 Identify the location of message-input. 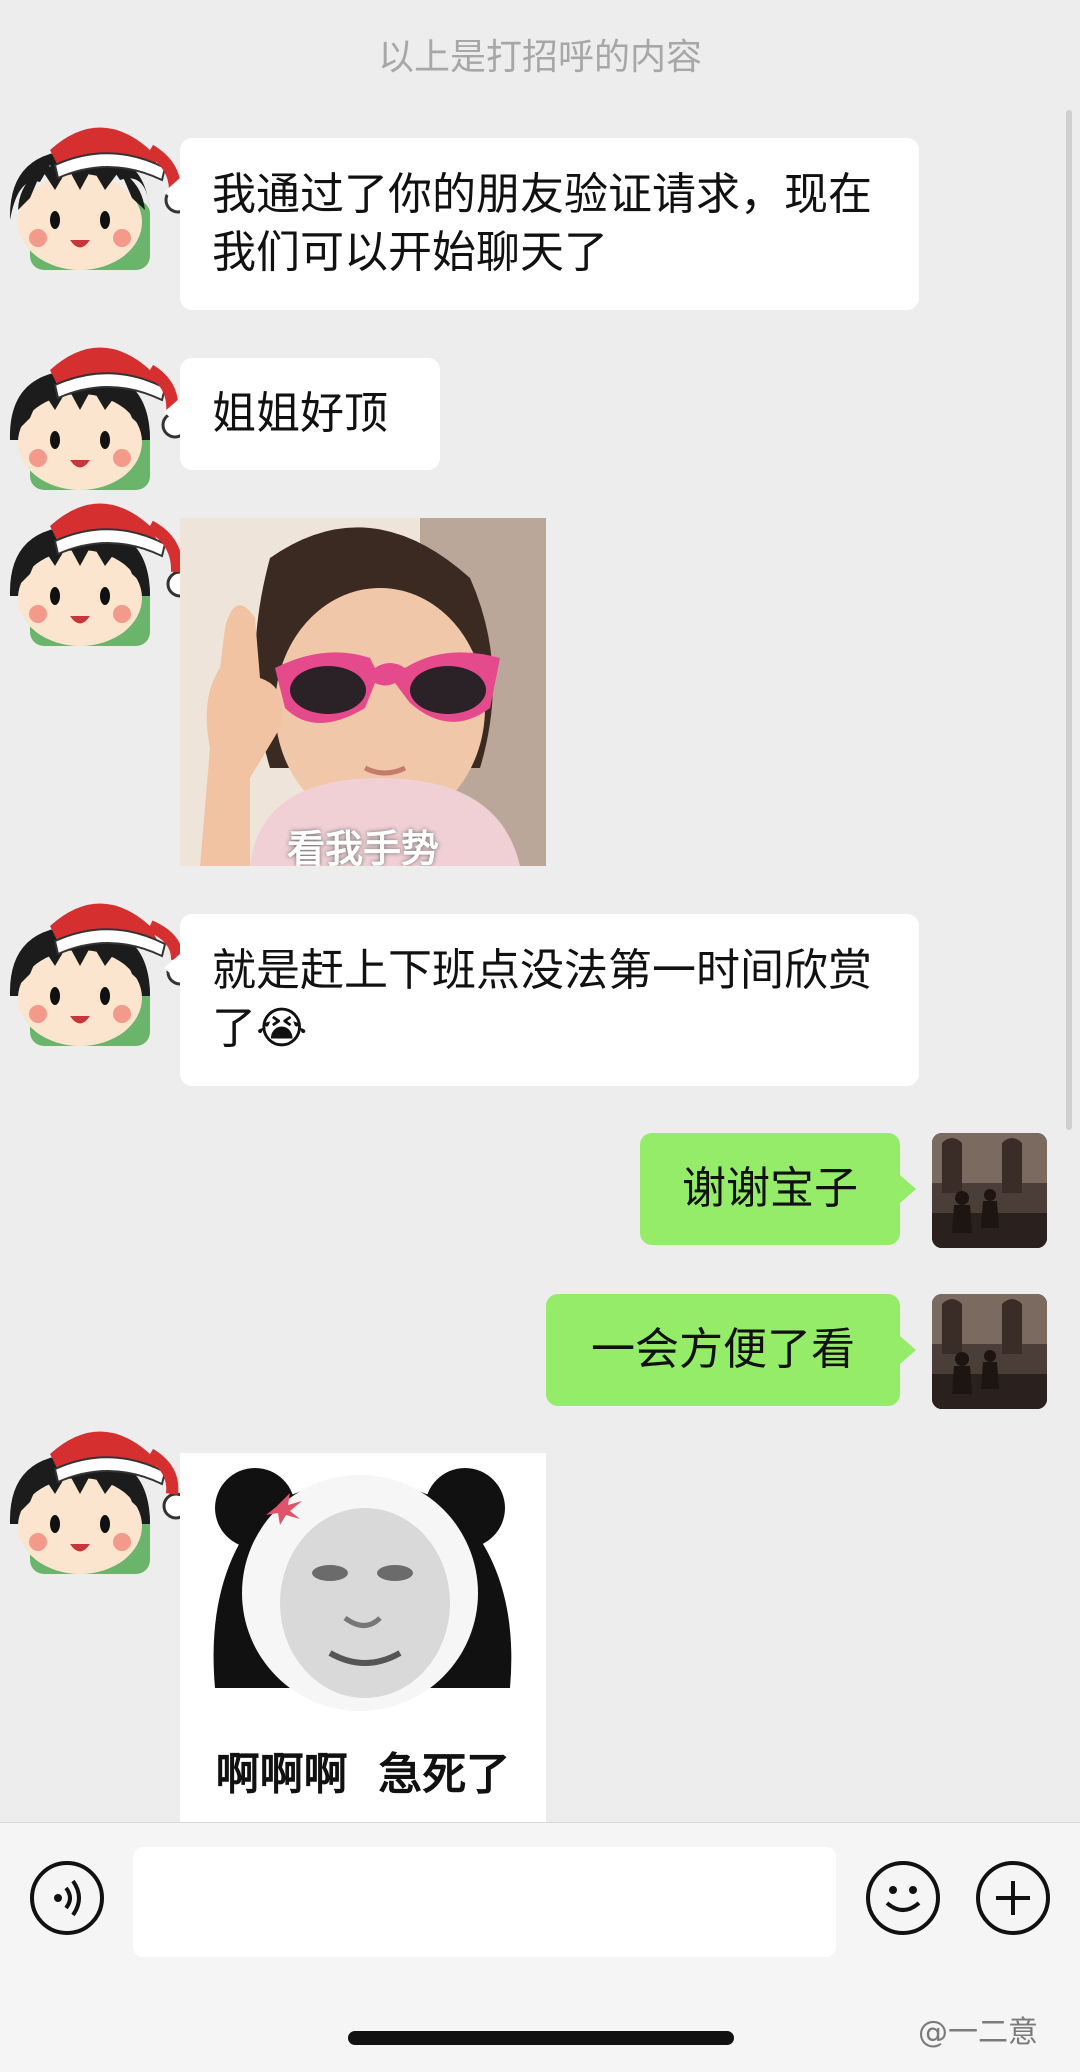
(484, 1902).